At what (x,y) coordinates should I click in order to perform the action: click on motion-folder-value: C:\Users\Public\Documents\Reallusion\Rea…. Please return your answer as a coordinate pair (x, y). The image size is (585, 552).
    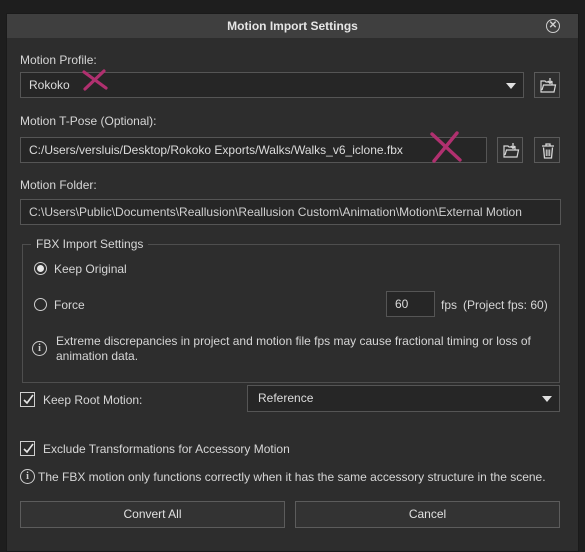
    Looking at the image, I should click on (275, 212).